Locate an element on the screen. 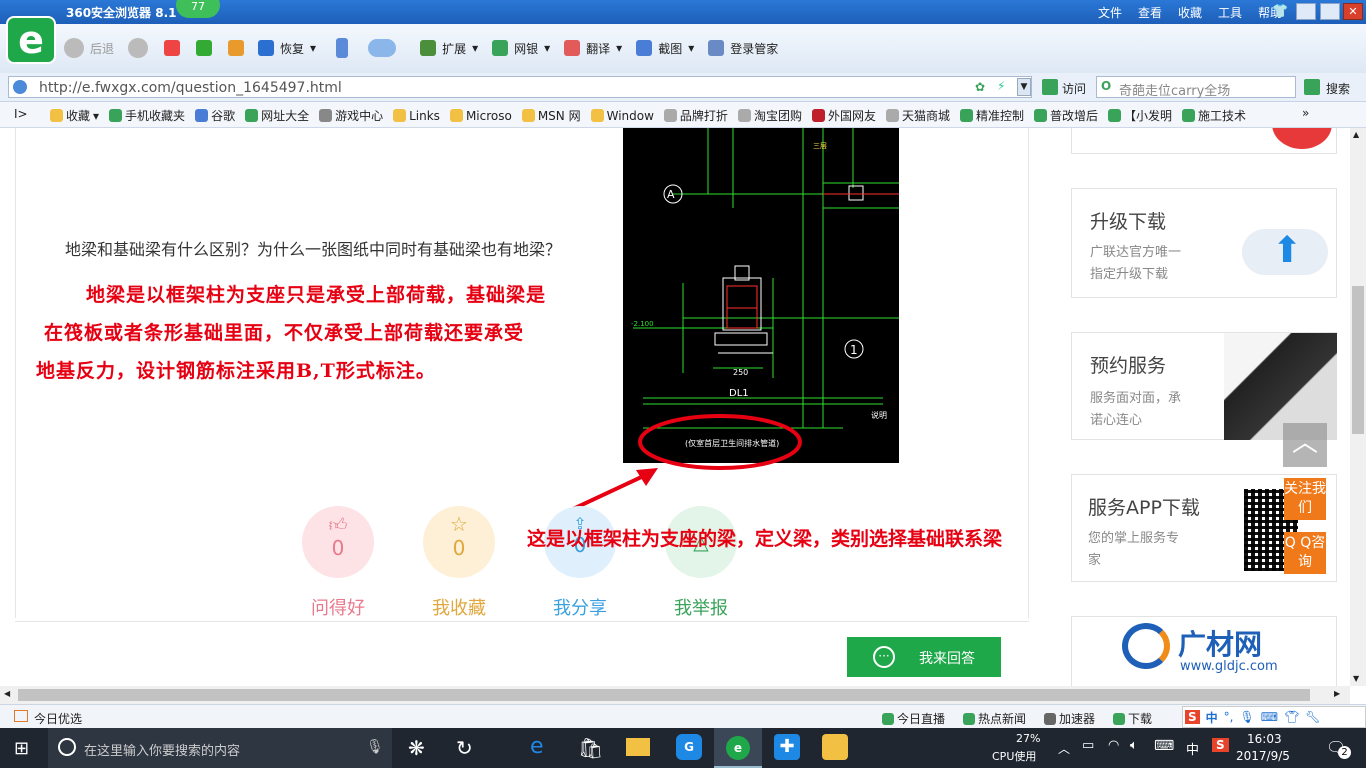  extend-icon is located at coordinates (428, 48).